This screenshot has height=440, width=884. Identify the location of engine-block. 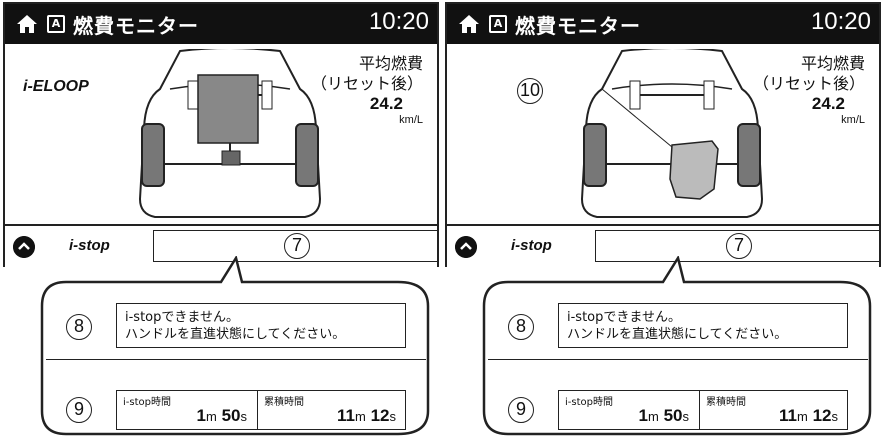
(694, 170).